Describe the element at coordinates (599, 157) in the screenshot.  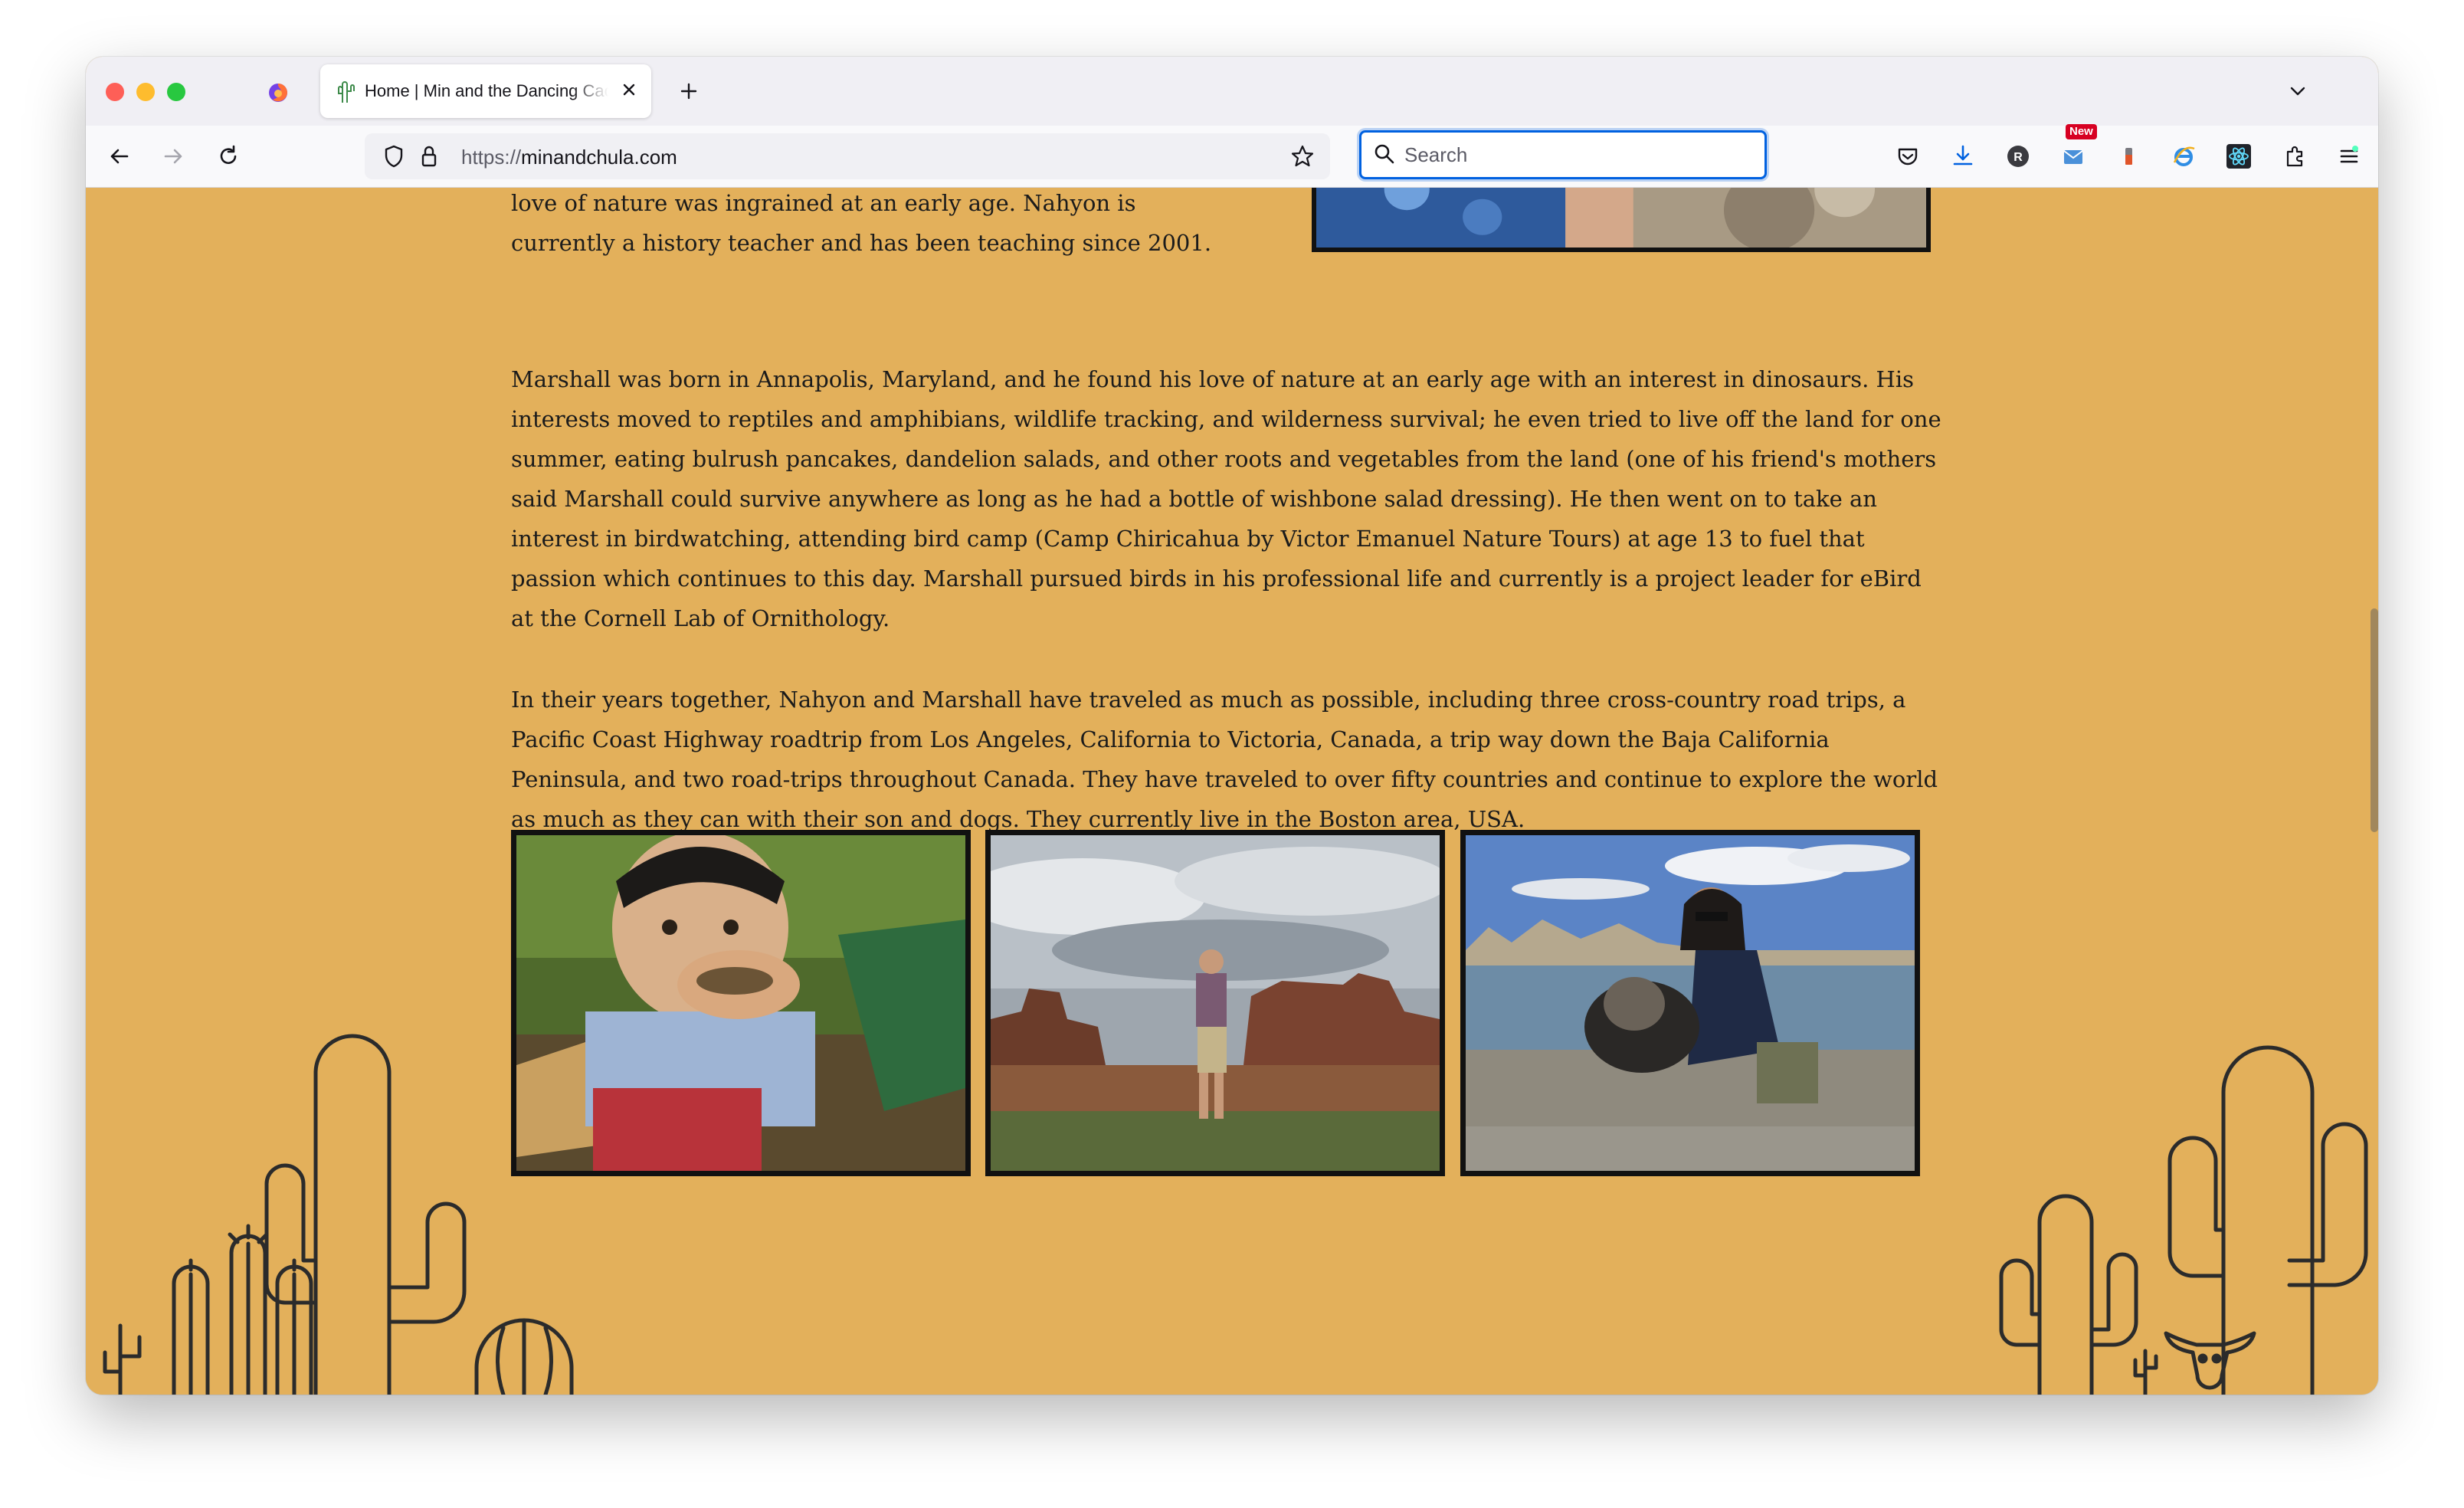
I see `url-host: minandchula.com` at that location.